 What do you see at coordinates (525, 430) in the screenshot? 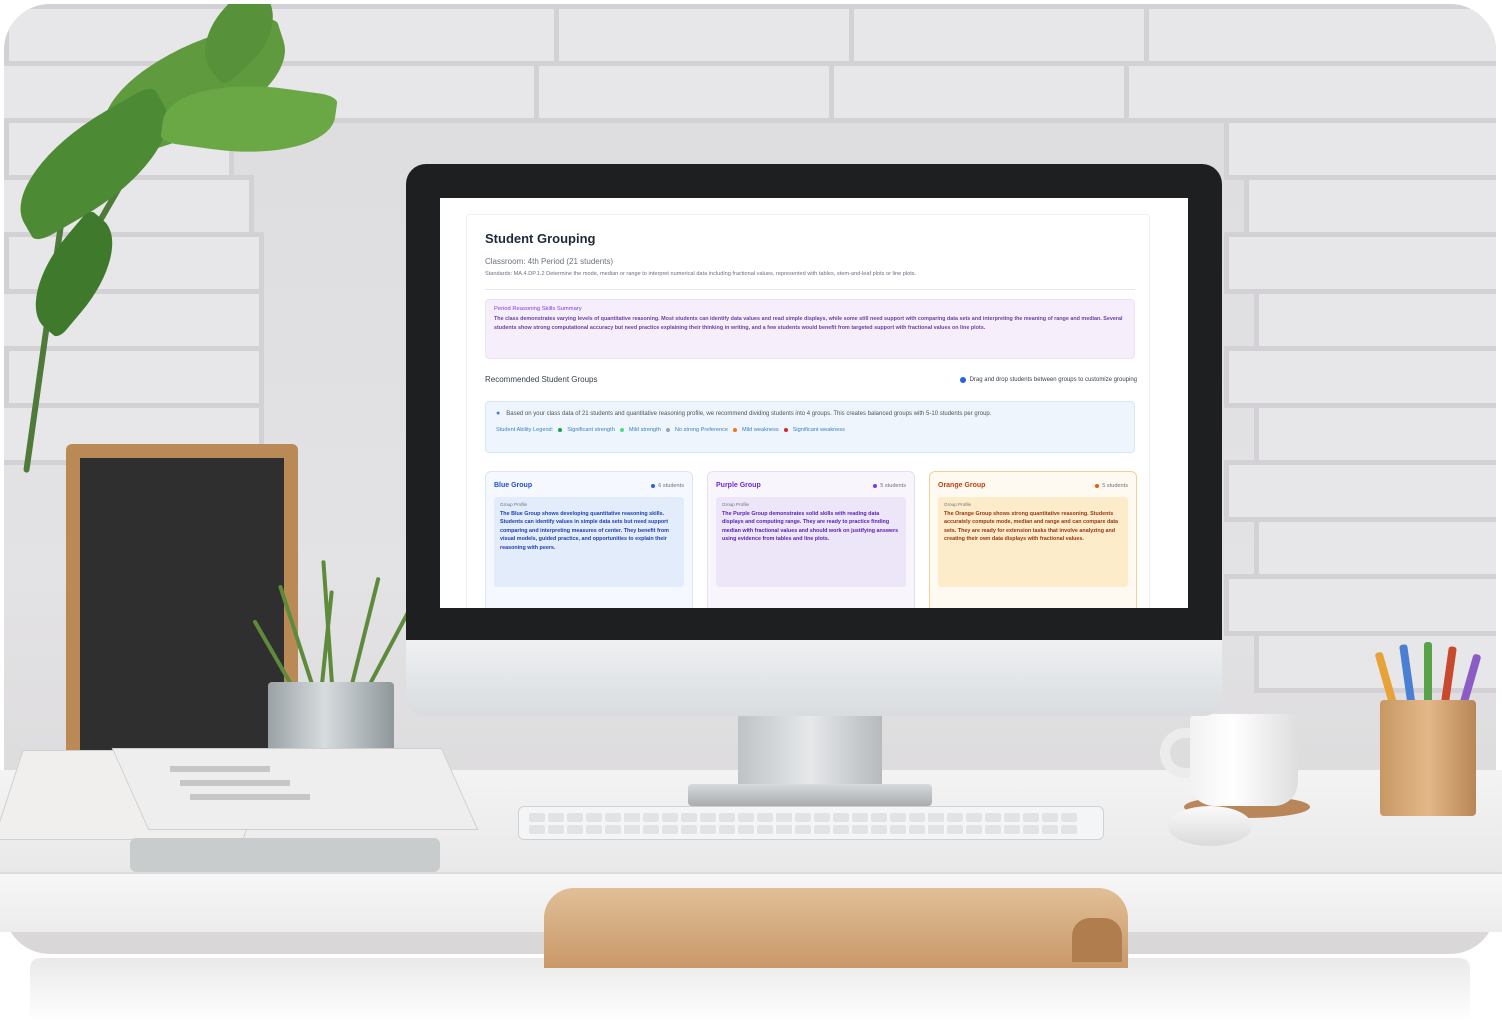
I see `legend-label: Student Ability Legend:` at bounding box center [525, 430].